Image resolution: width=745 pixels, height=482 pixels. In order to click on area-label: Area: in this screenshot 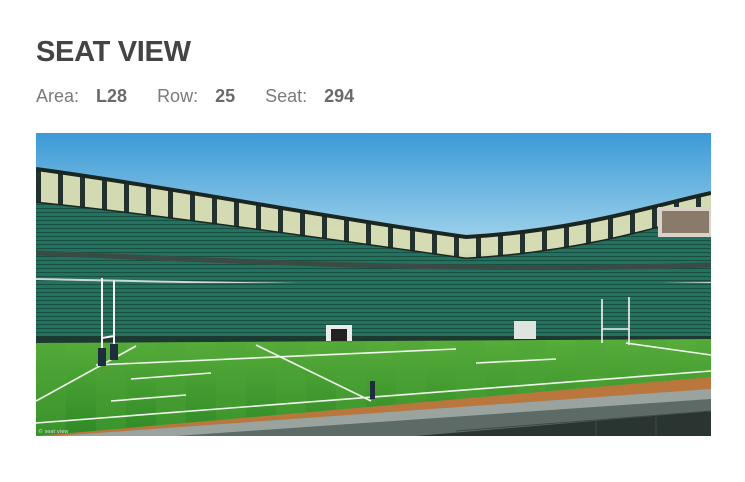, I will do `click(58, 96)`.